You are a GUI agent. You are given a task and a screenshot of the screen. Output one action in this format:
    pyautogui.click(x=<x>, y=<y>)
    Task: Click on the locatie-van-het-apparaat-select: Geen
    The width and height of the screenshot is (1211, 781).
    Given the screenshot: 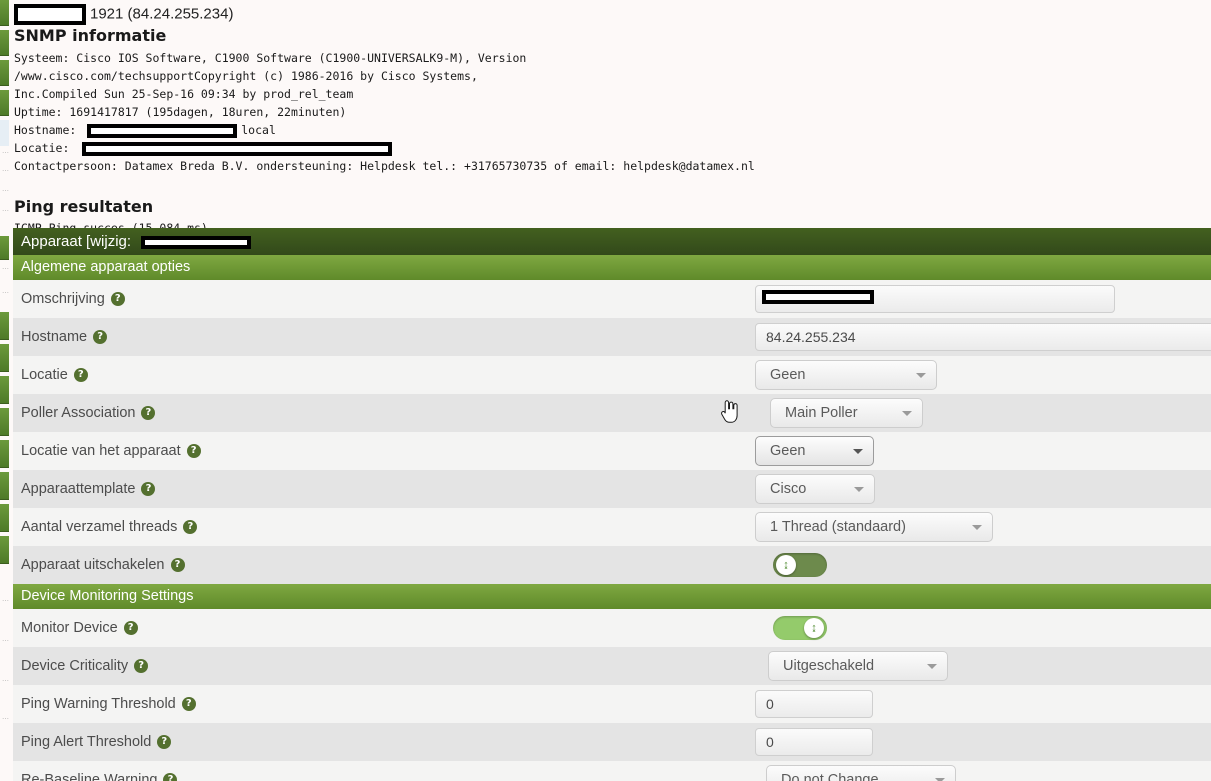 What is the action you would take?
    pyautogui.click(x=814, y=451)
    